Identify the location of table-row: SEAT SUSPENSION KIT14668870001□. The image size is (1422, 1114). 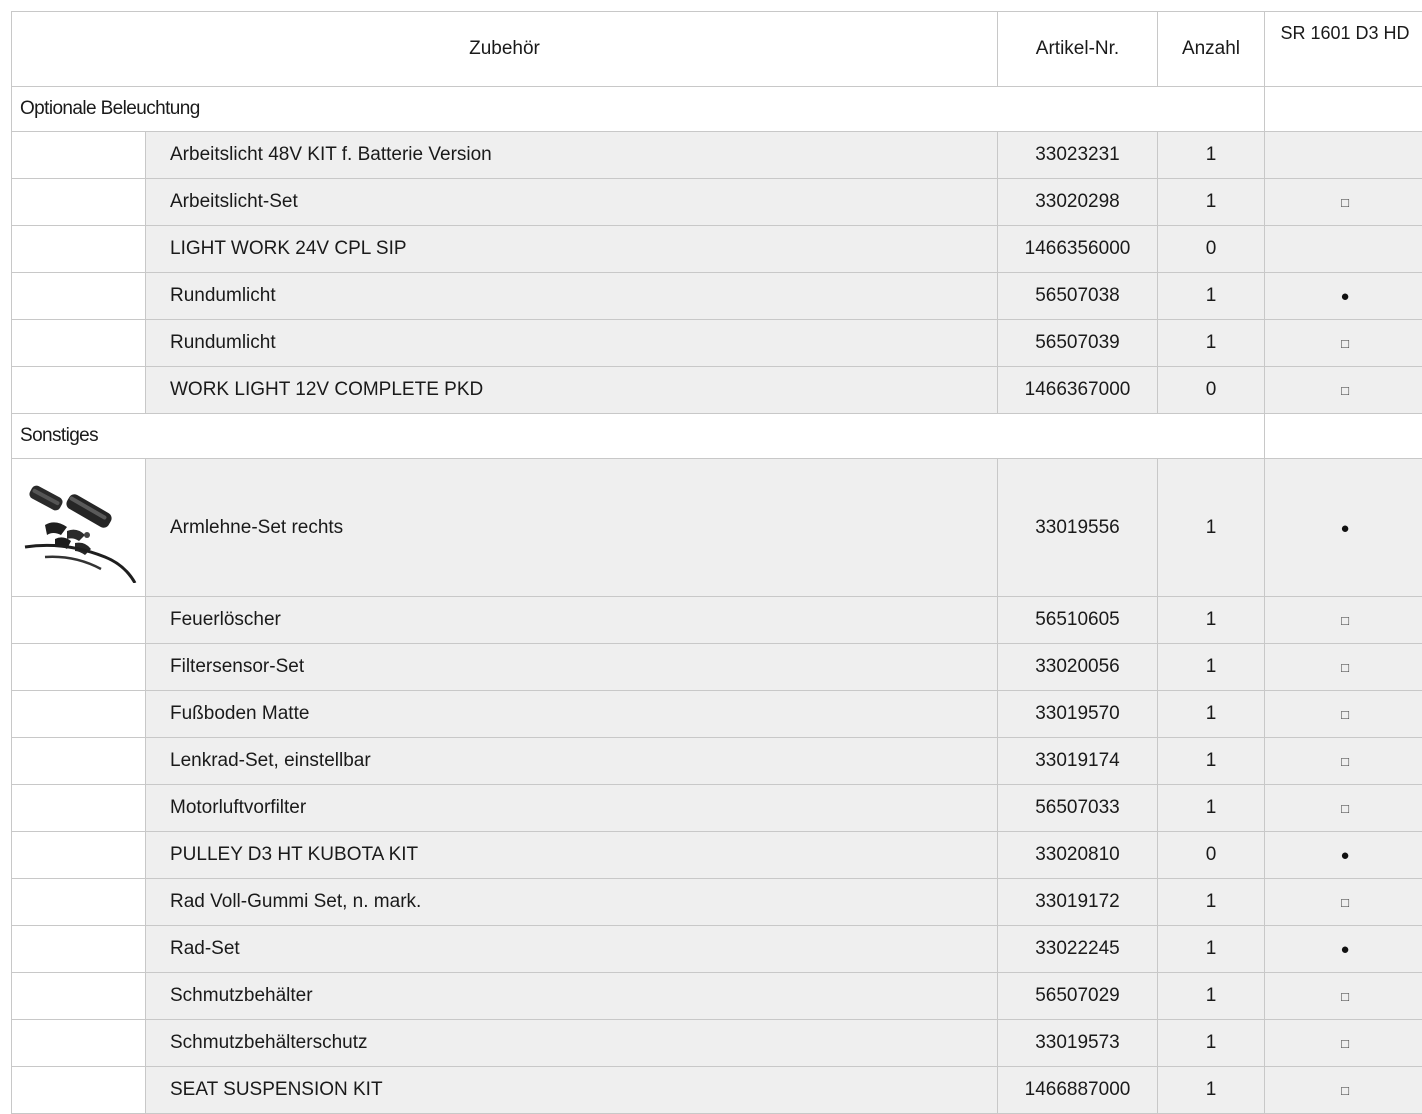
(717, 1090).